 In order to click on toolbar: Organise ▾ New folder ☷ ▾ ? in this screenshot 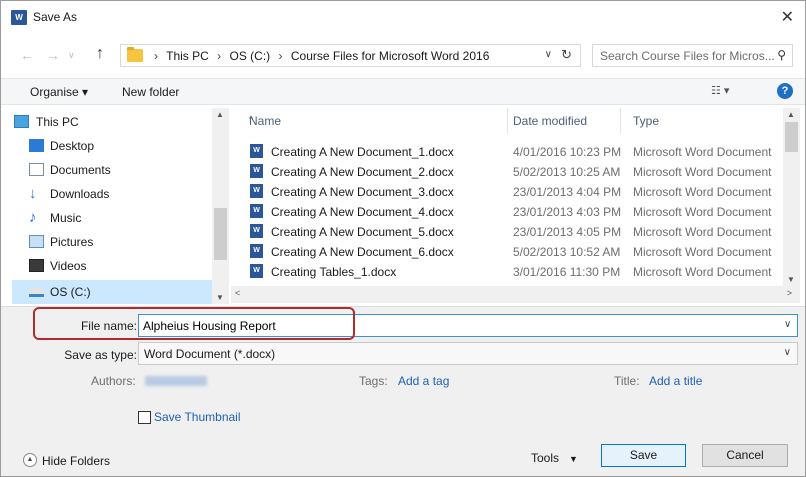, I will do `click(403, 91)`.